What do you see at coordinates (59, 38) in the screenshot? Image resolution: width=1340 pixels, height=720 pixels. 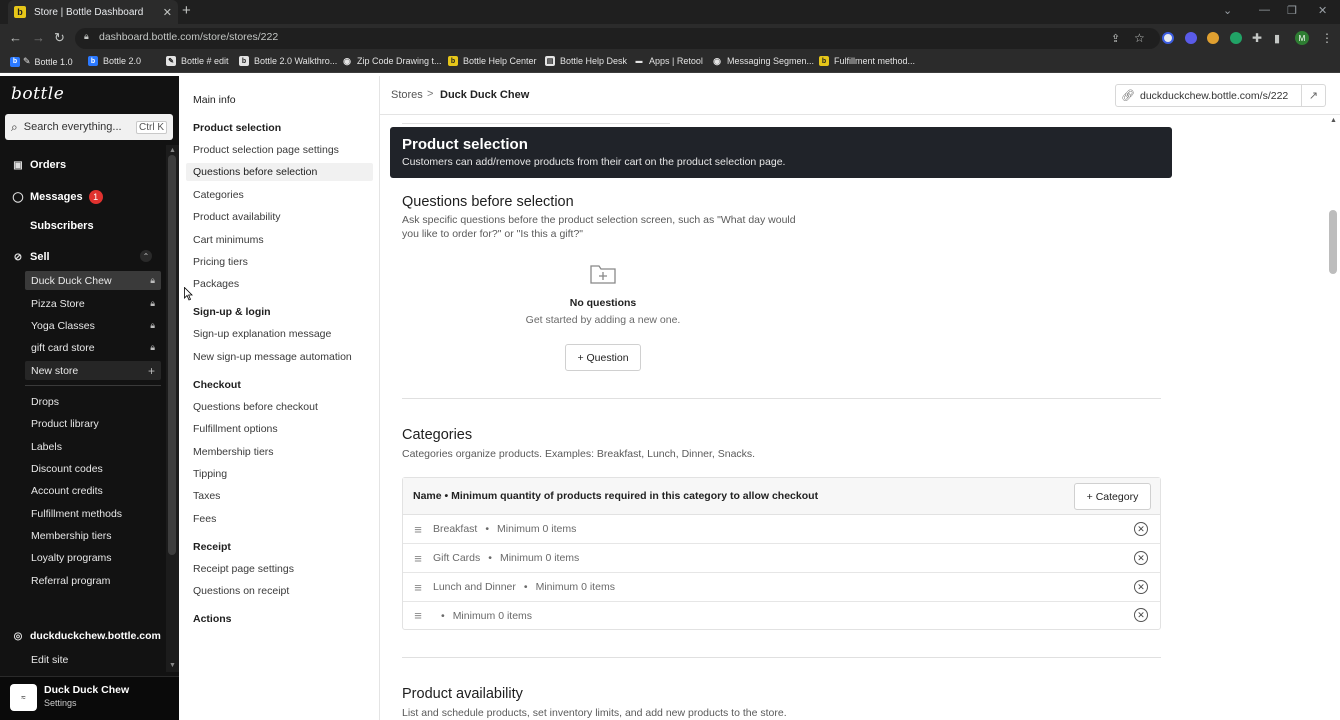 I see `reload-icon: ↻` at bounding box center [59, 38].